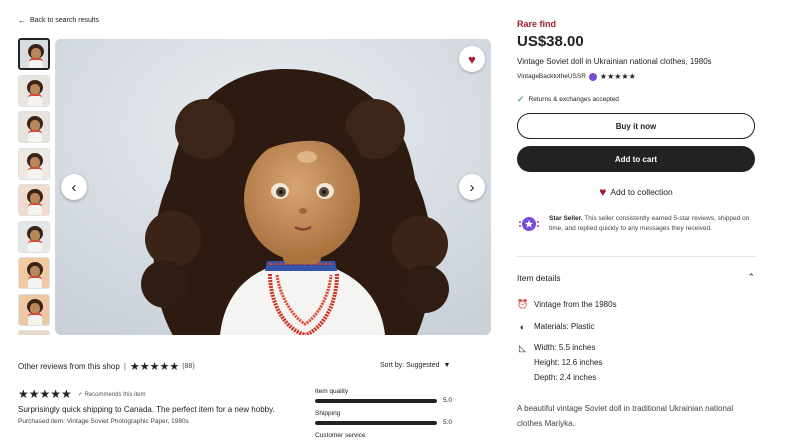 This screenshot has width=799, height=443. I want to click on chevron-left-icon: ‹, so click(74, 187).